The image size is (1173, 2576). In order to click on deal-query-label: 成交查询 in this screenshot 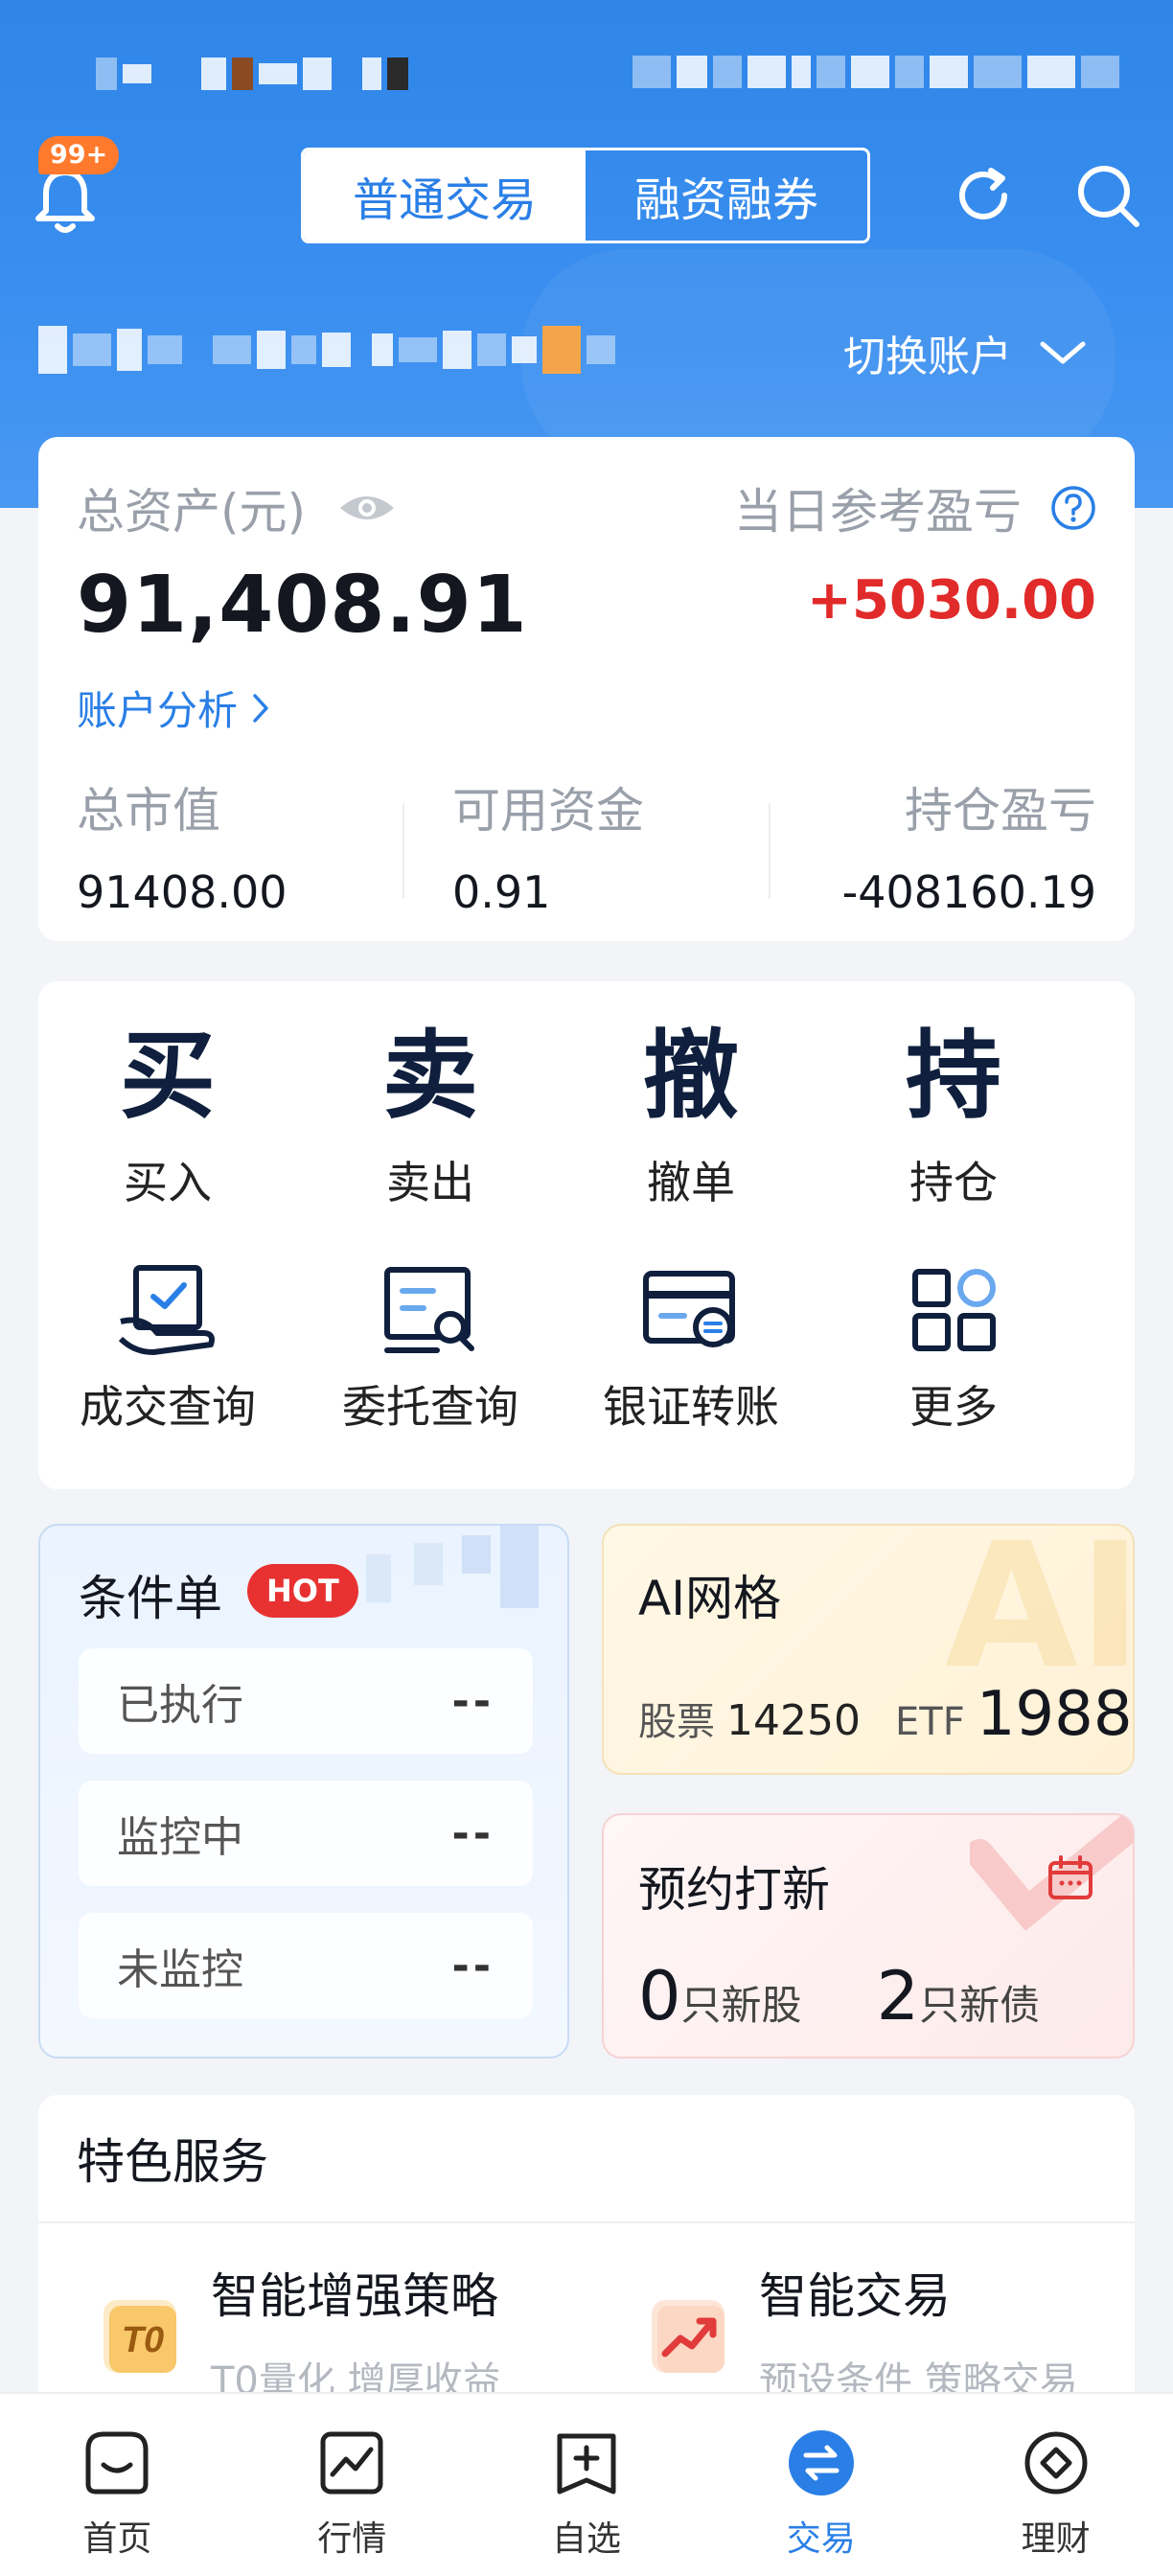, I will do `click(168, 1407)`.